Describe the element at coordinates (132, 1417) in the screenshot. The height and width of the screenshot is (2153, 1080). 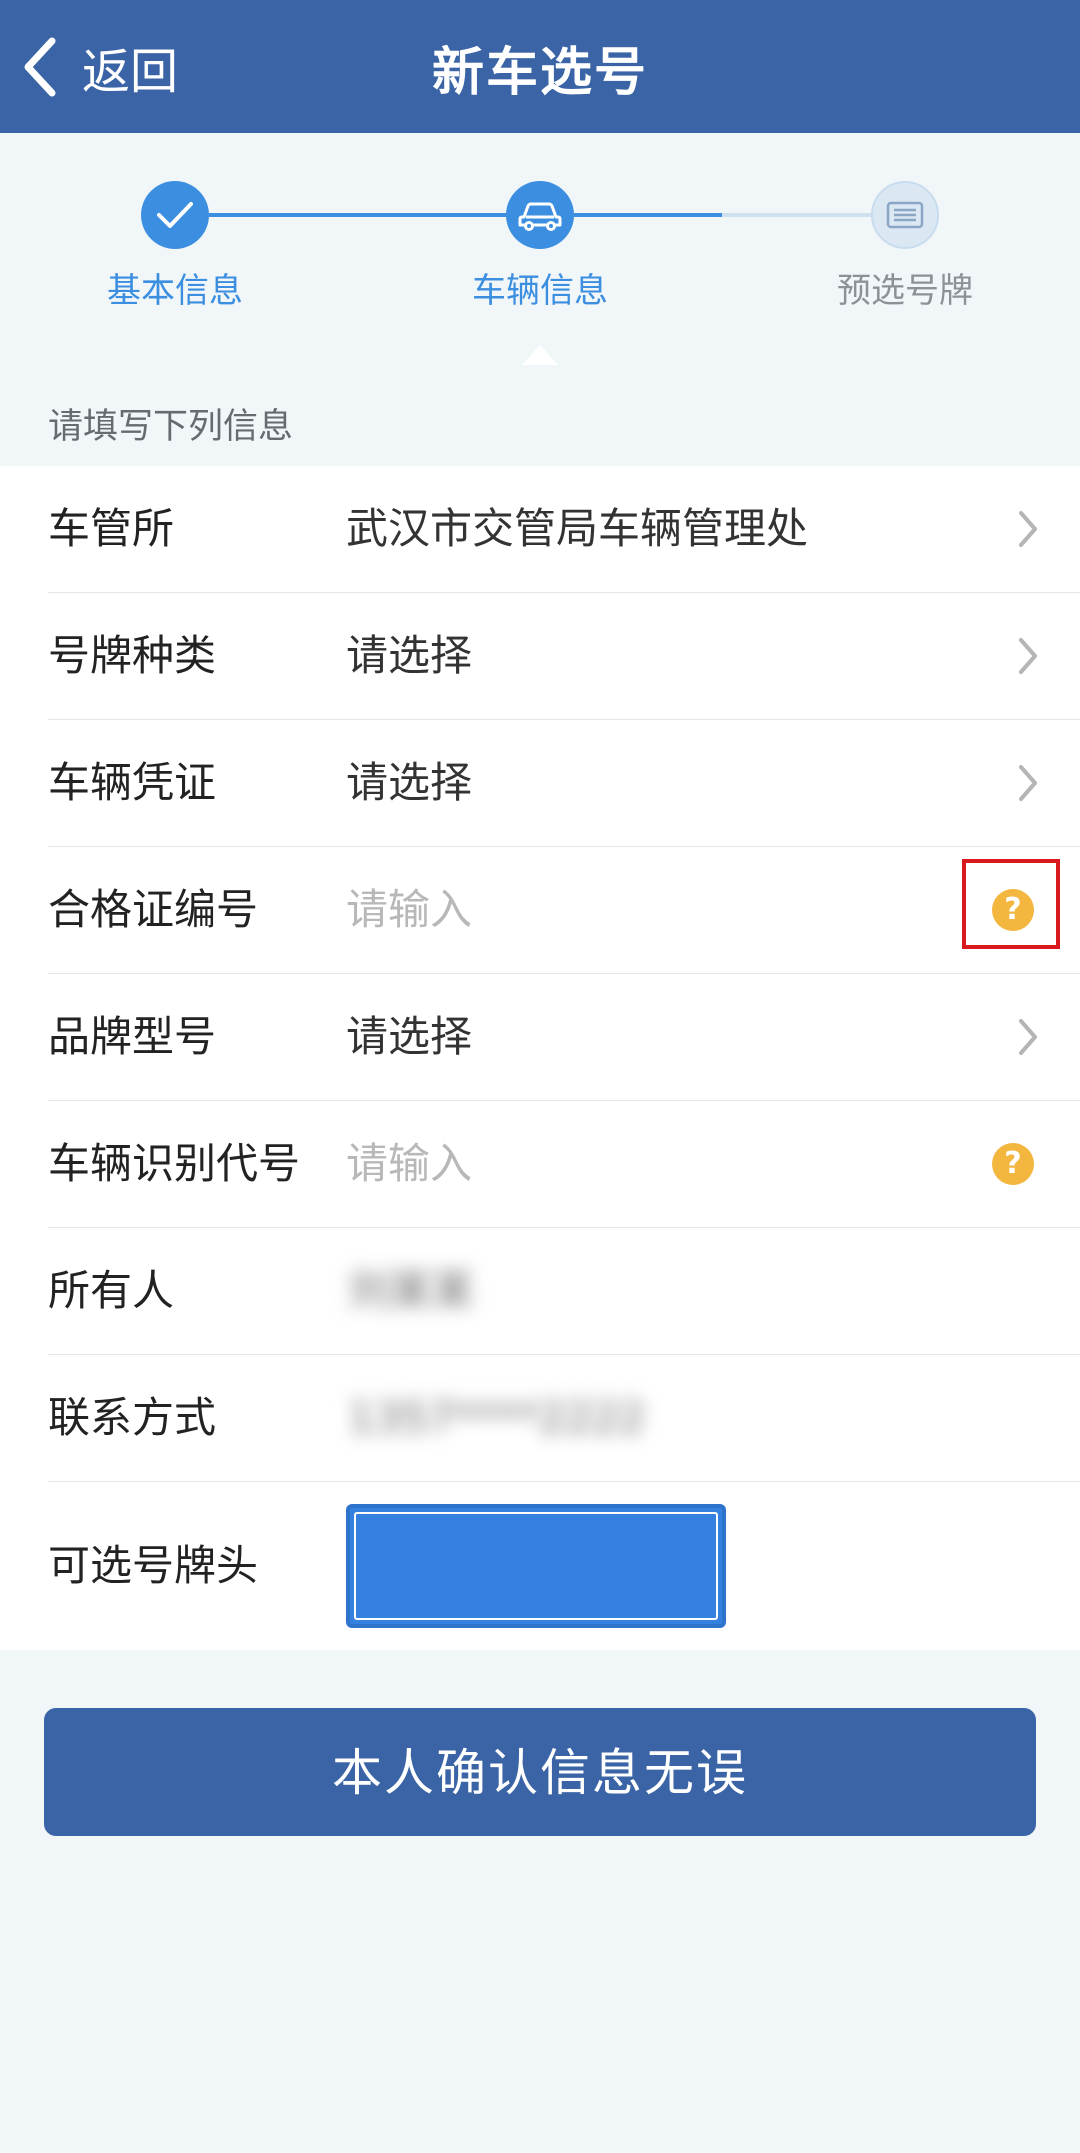
I see `row-label: 联系方式` at that location.